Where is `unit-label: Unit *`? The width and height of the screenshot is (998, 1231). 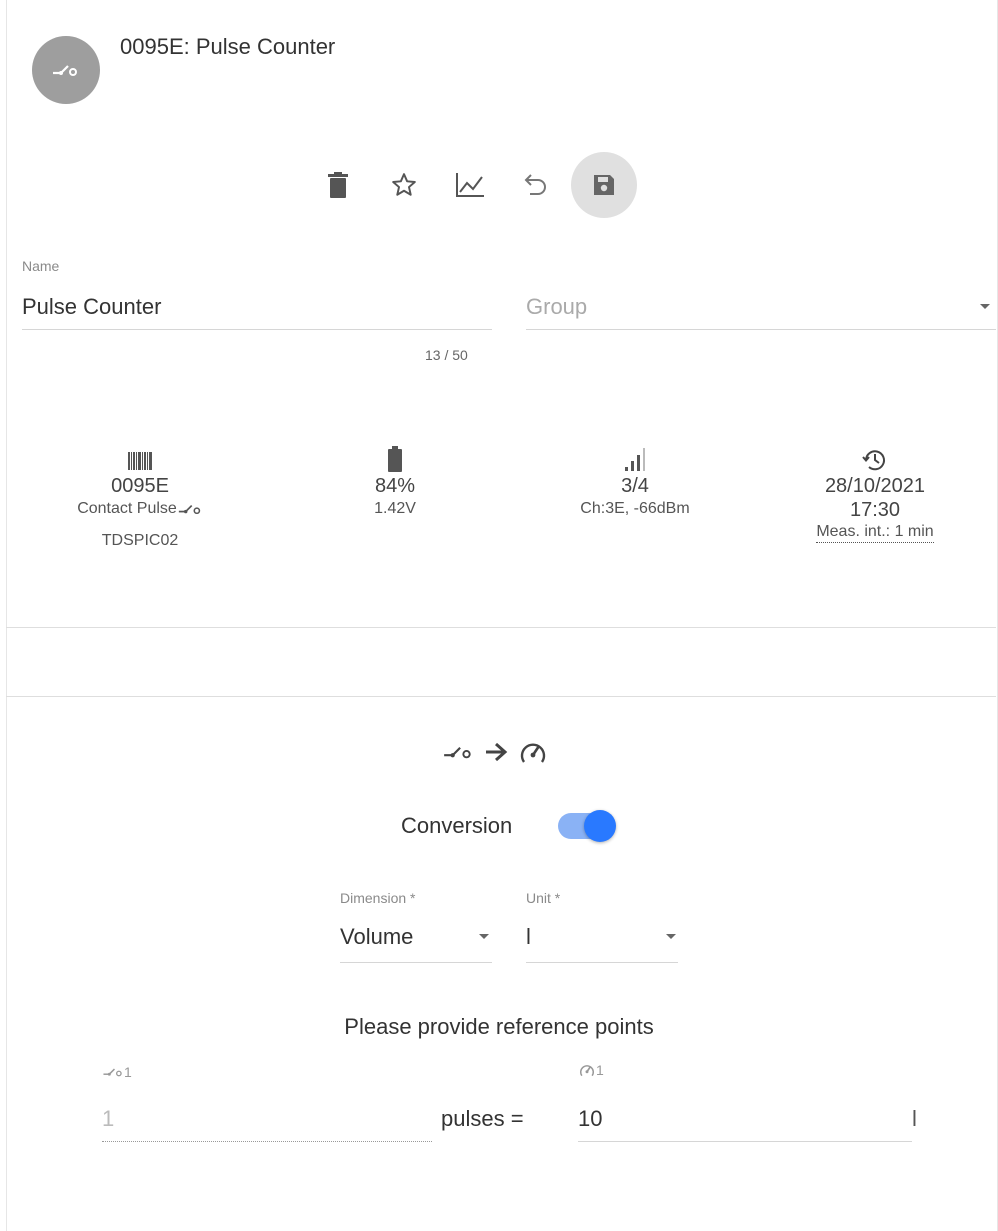 unit-label: Unit * is located at coordinates (543, 898).